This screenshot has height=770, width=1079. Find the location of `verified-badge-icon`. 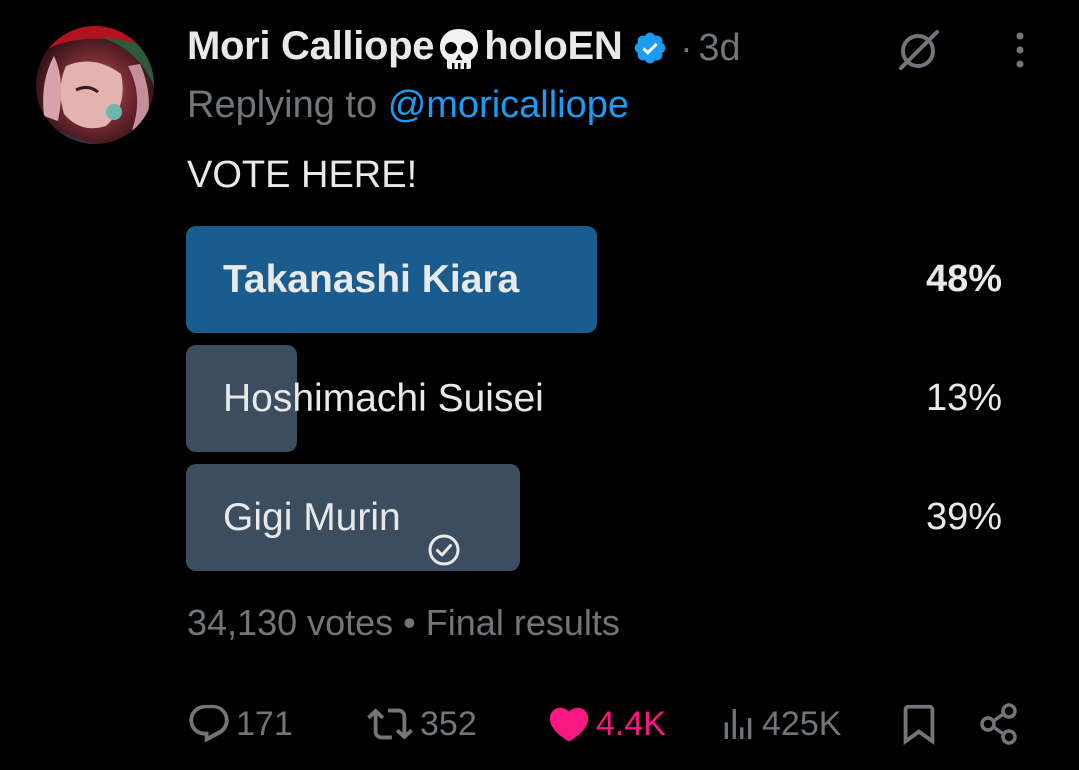

verified-badge-icon is located at coordinates (650, 48).